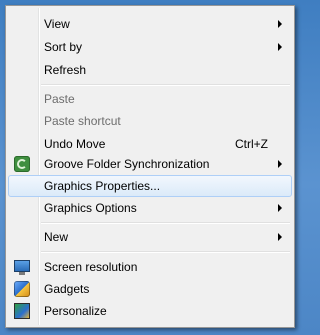  Describe the element at coordinates (150, 47) in the screenshot. I see `menu-item-sort-by: Sort by` at that location.